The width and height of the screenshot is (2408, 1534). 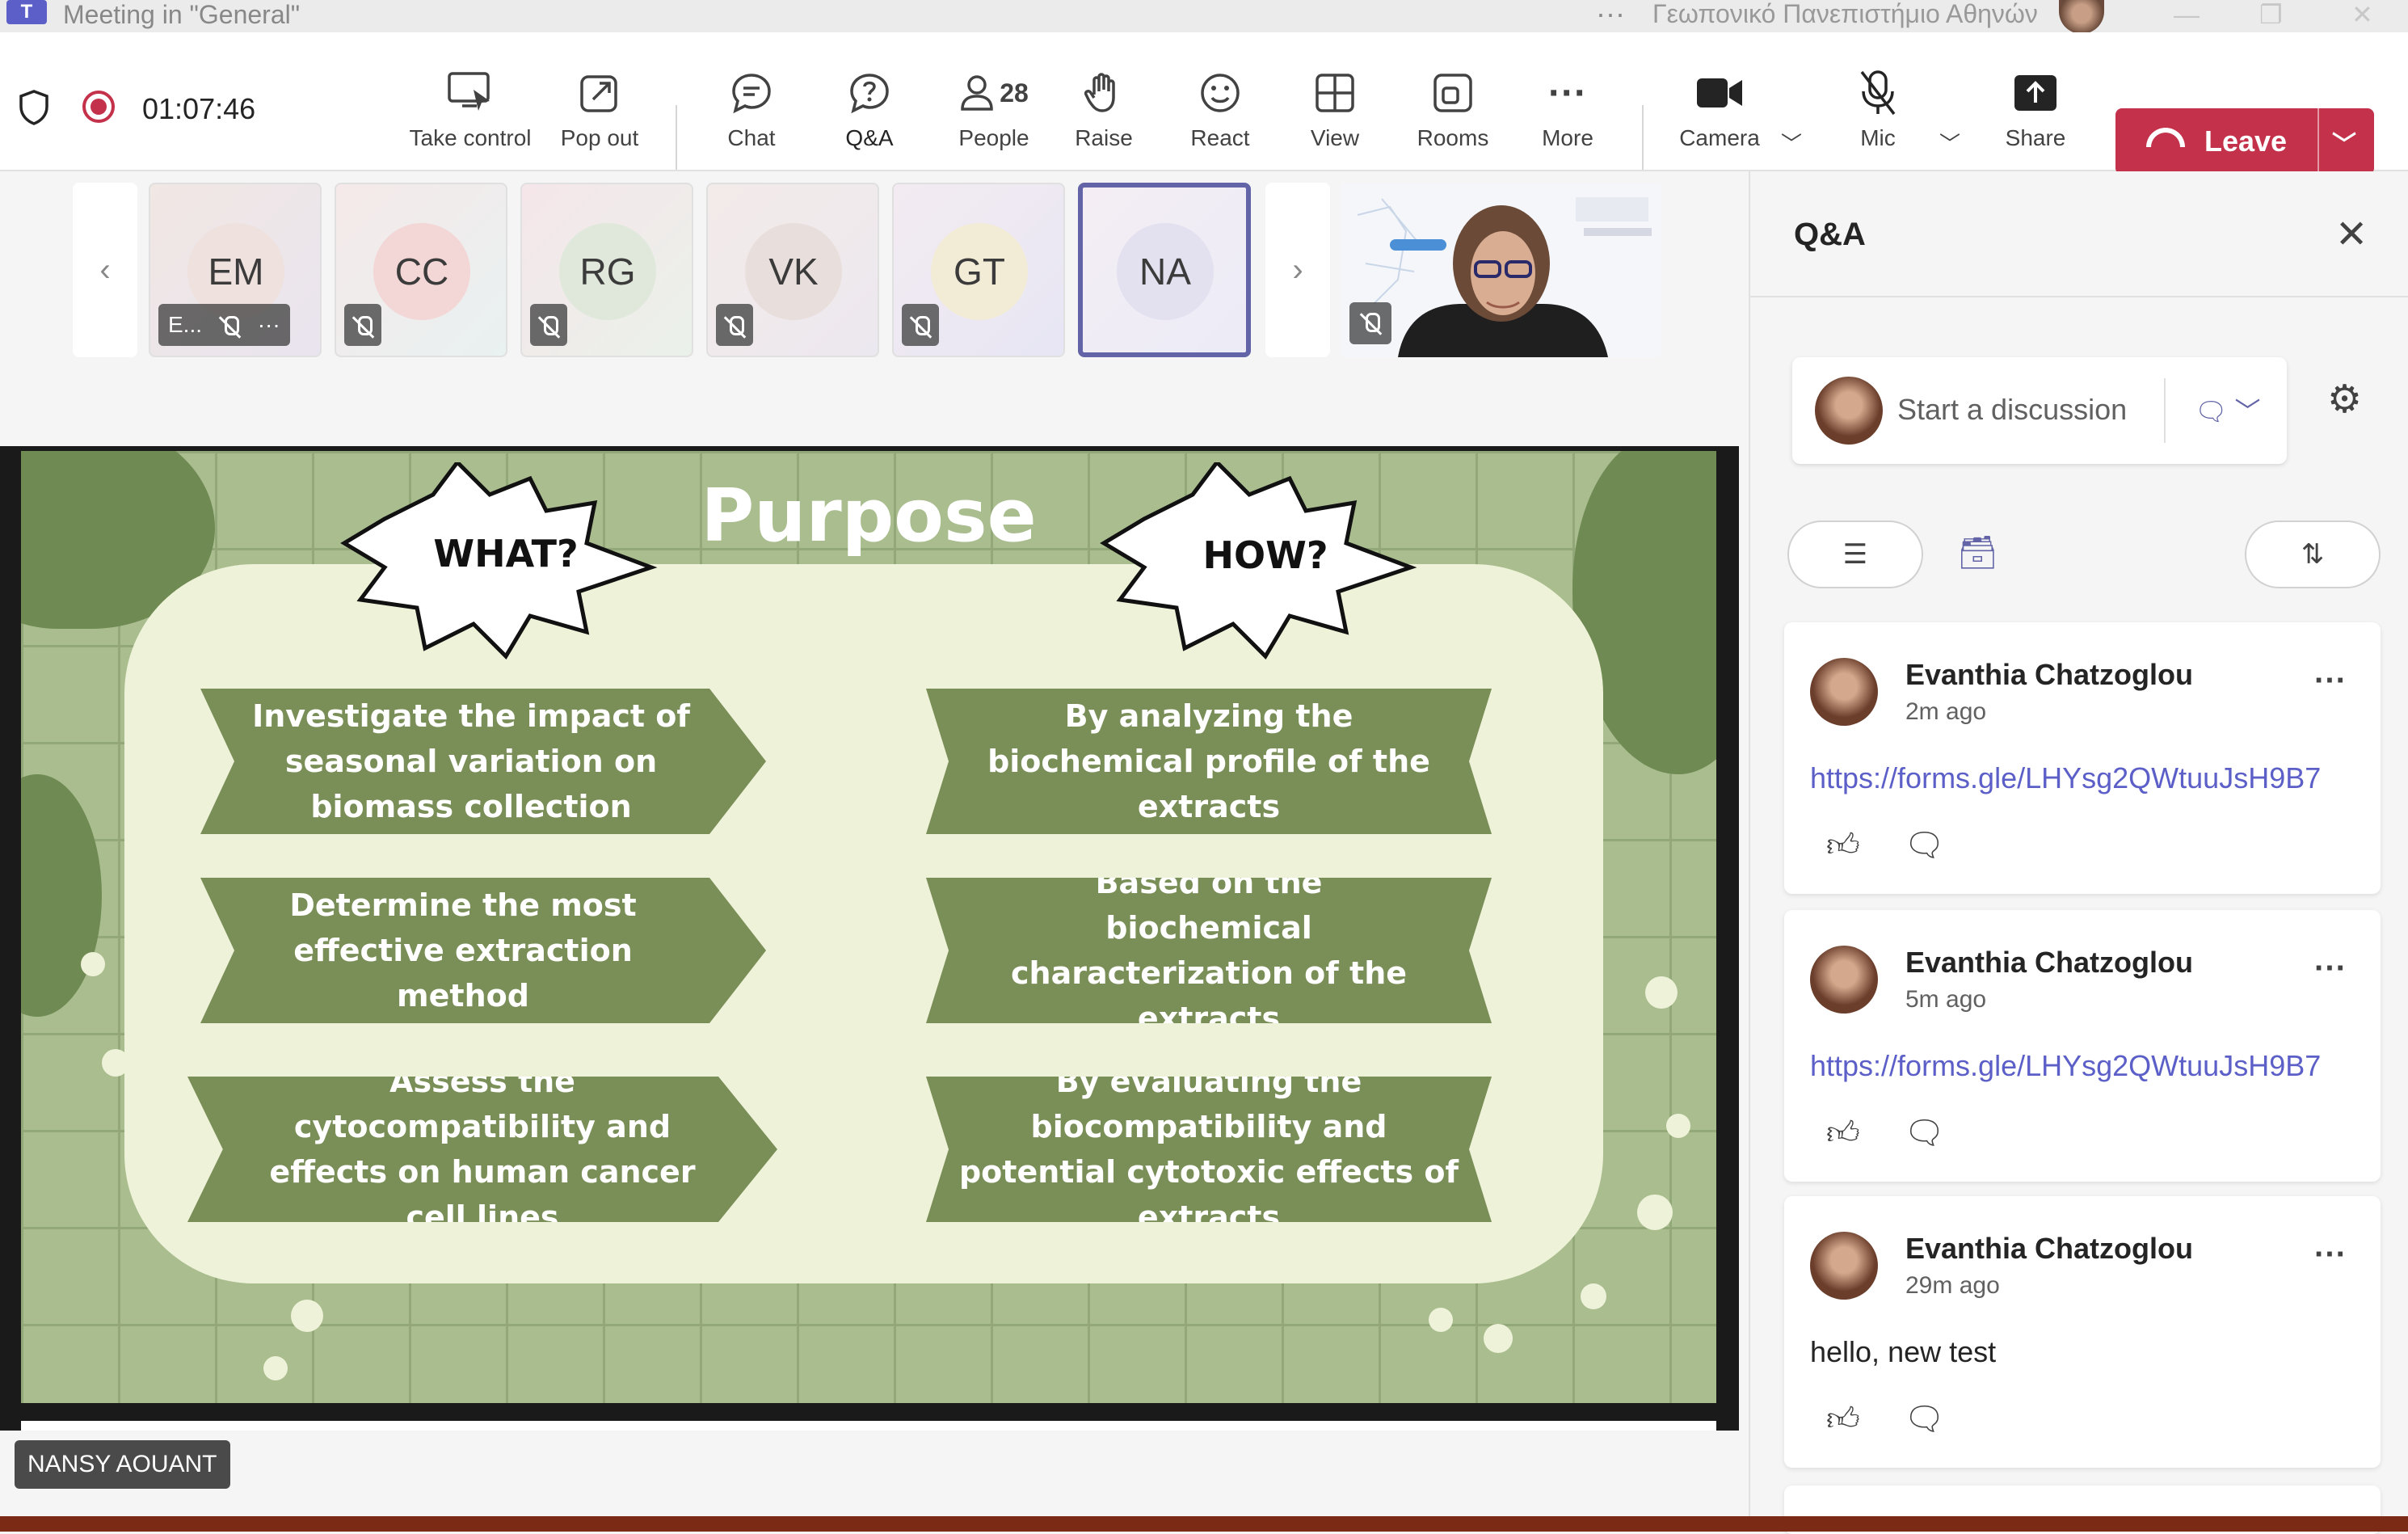 What do you see at coordinates (869, 94) in the screenshot?
I see `question-bubble-icon` at bounding box center [869, 94].